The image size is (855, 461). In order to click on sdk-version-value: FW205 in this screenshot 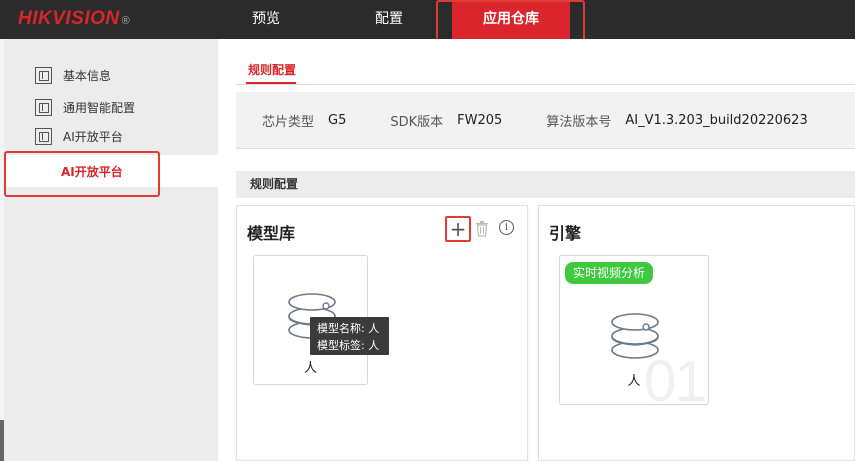, I will do `click(480, 120)`.